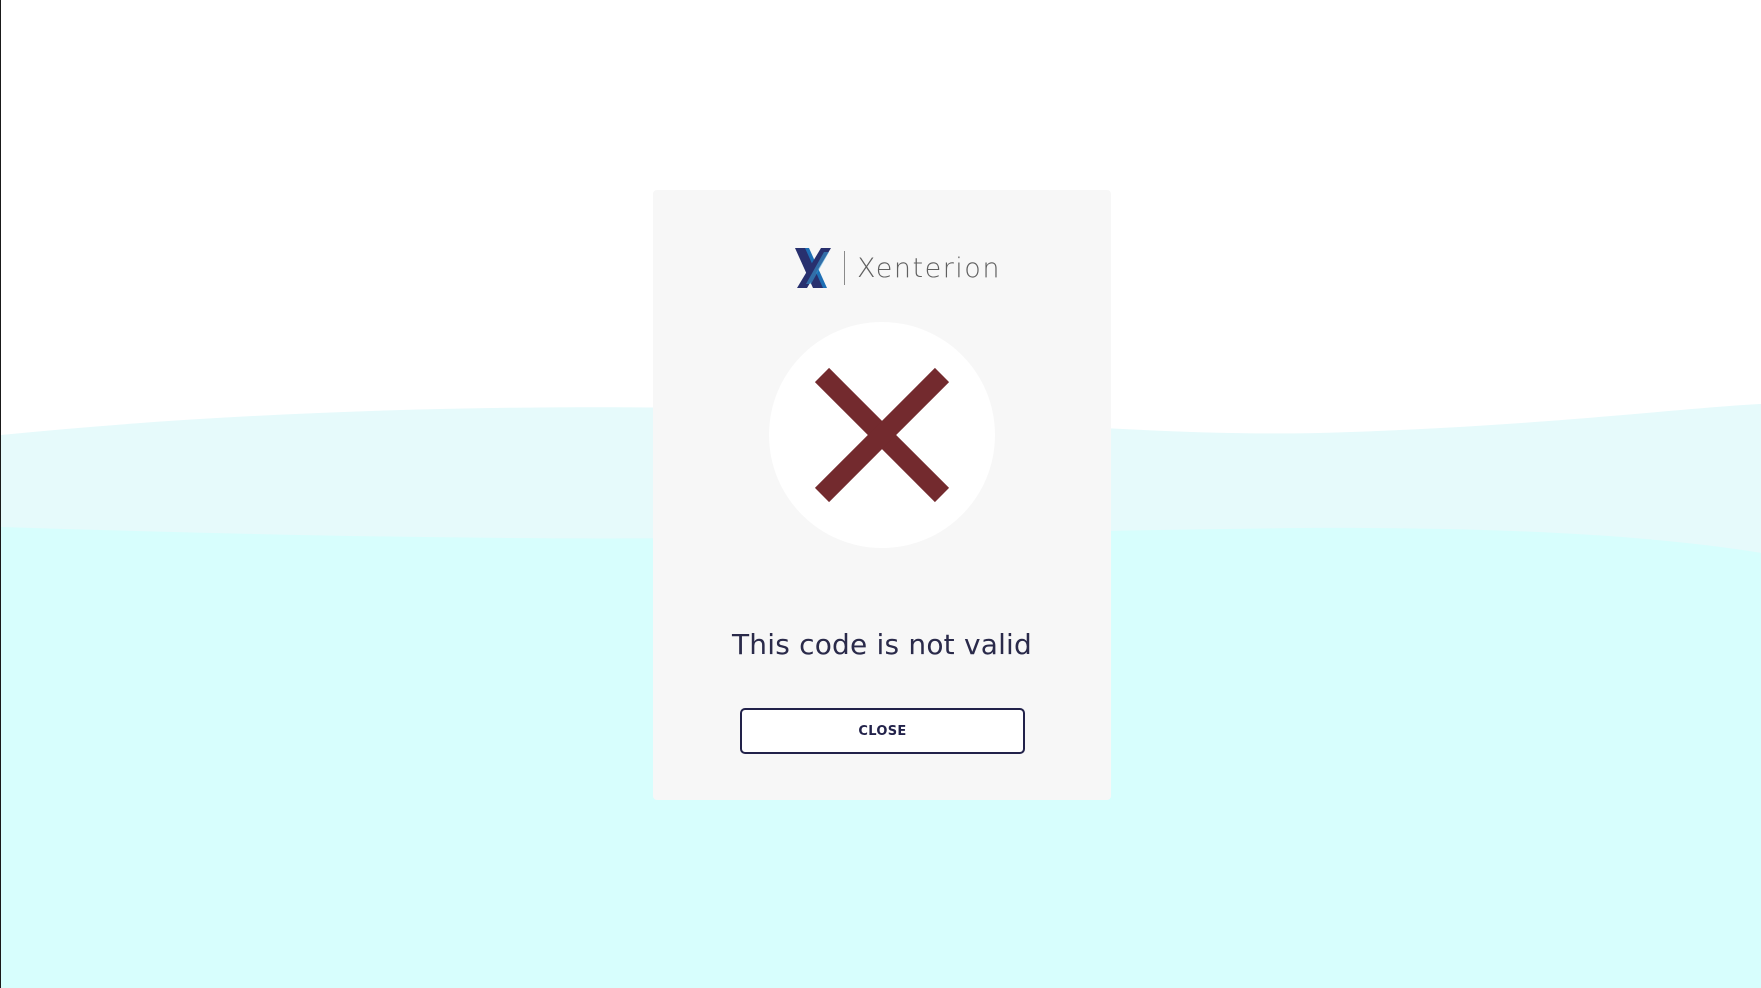  Describe the element at coordinates (844, 268) in the screenshot. I see `logo-divider` at that location.